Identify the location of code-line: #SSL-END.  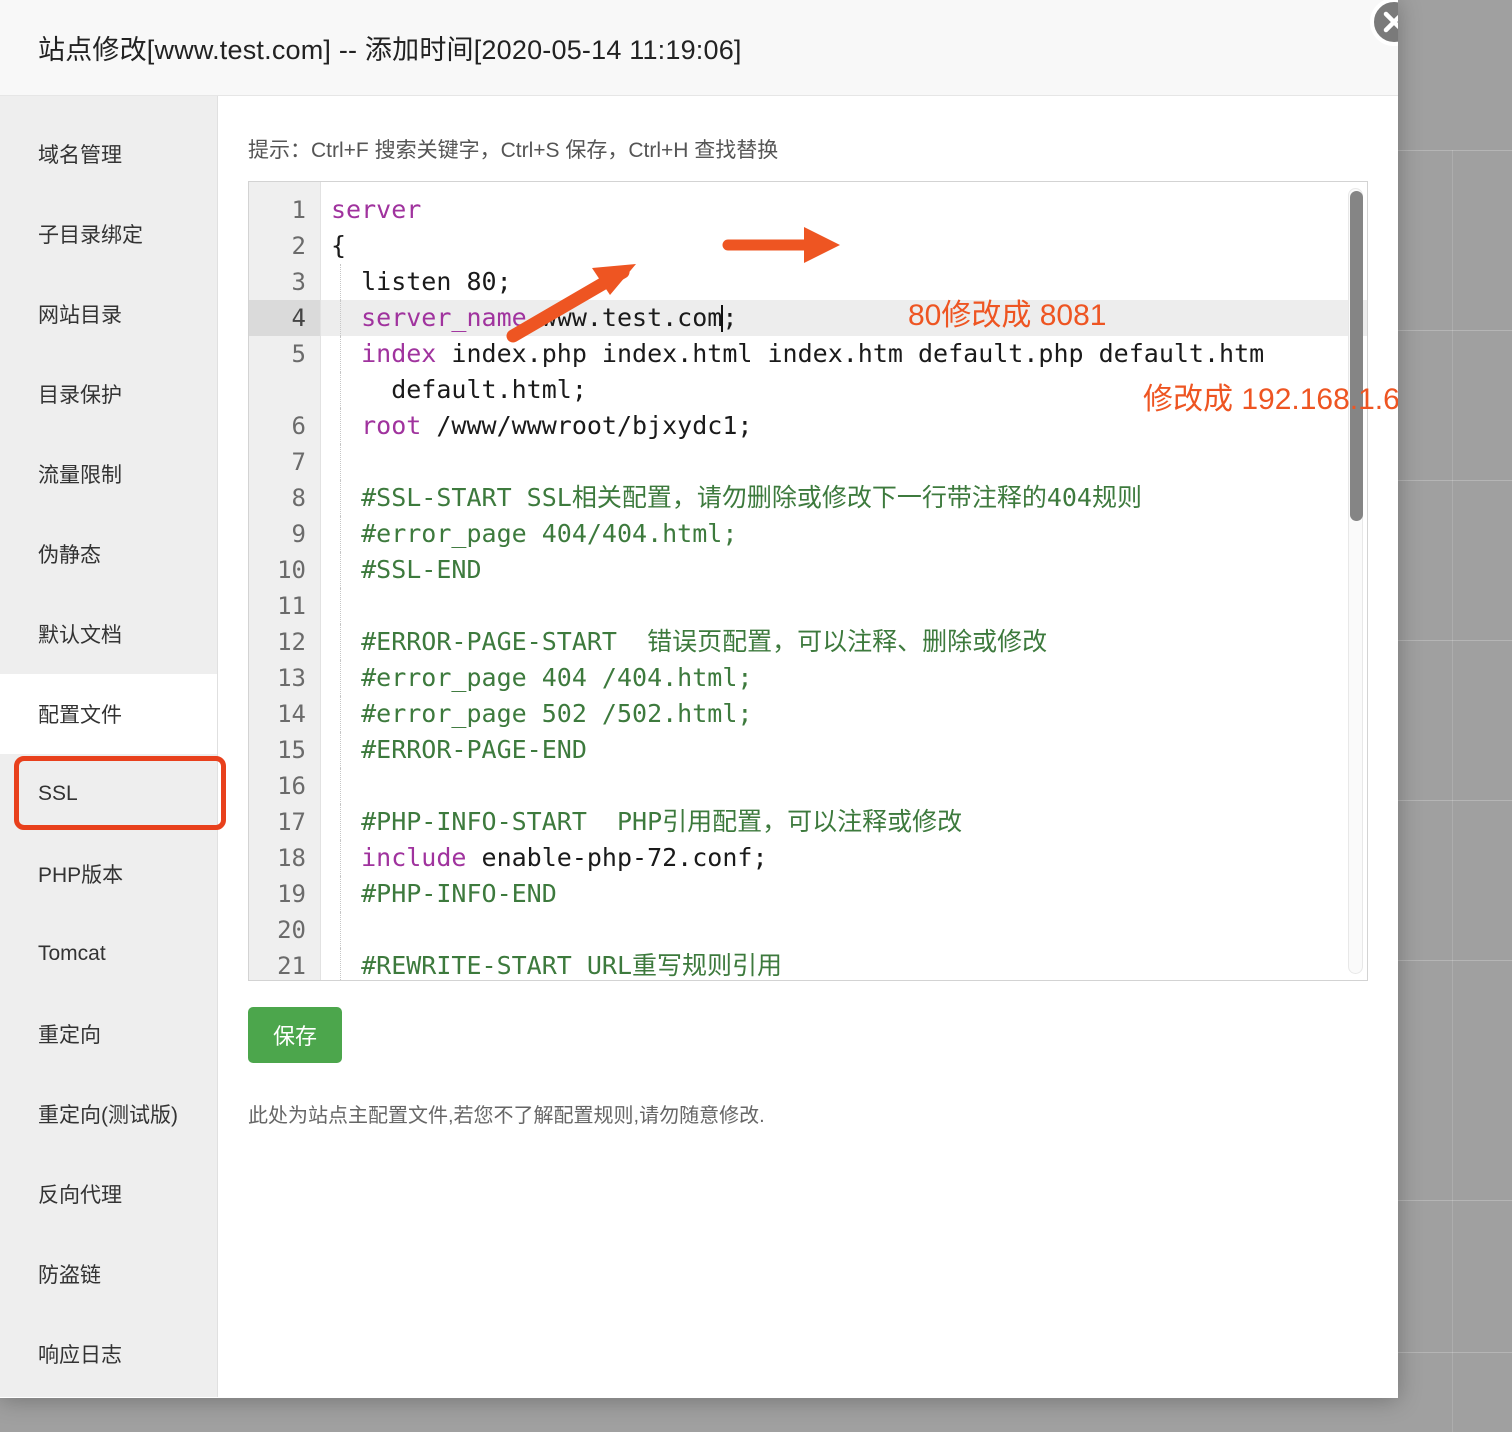
(844, 570).